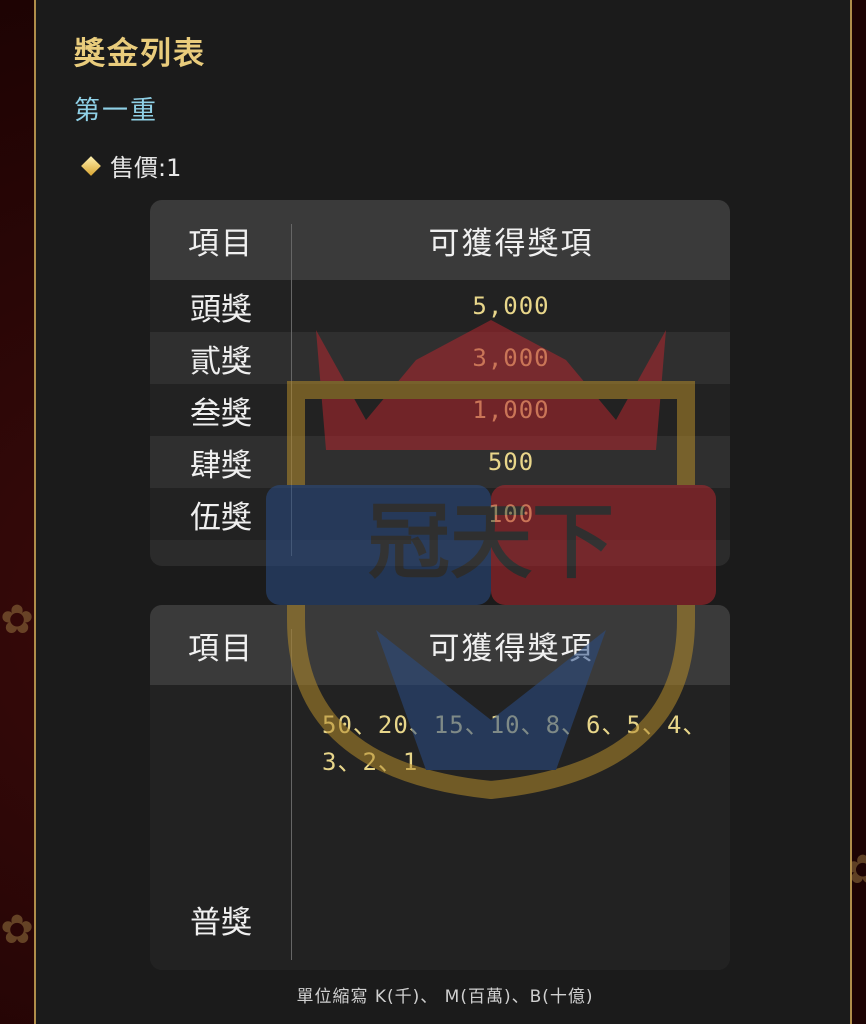 The image size is (866, 1024). What do you see at coordinates (221, 923) in the screenshot?
I see `row-item: 普獎` at bounding box center [221, 923].